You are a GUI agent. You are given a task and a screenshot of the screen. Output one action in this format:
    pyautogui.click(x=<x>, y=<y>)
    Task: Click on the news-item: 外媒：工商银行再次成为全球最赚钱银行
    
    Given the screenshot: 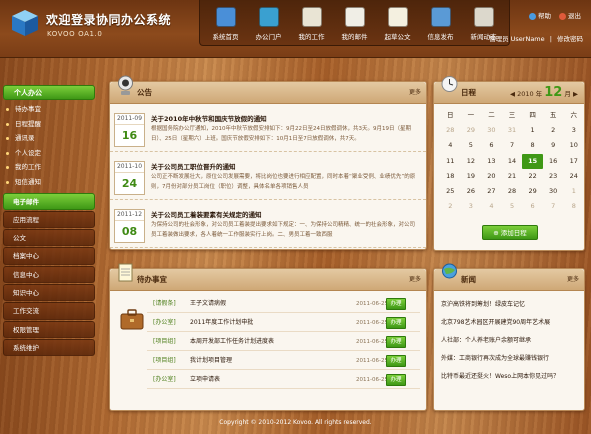 What is the action you would take?
    pyautogui.click(x=510, y=359)
    